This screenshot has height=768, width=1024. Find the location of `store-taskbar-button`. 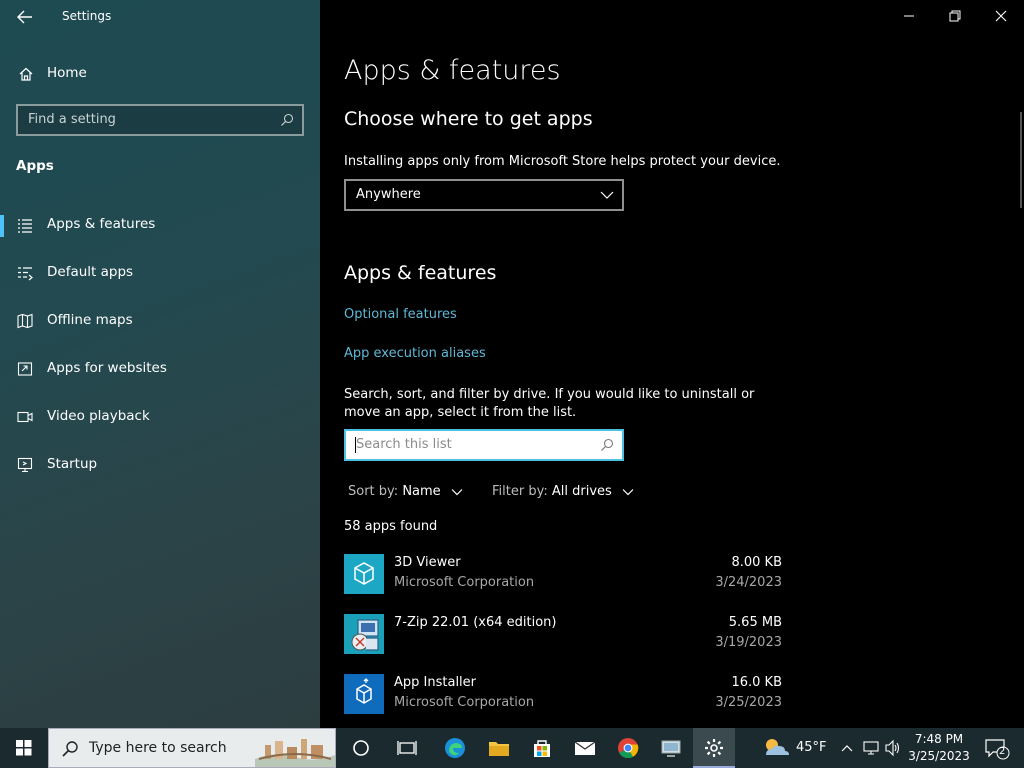

store-taskbar-button is located at coordinates (542, 748).